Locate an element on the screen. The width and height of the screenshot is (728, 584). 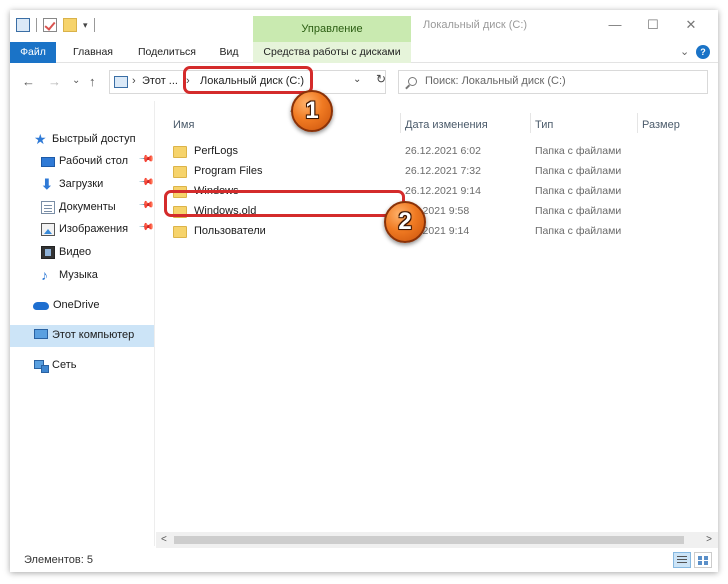
address-dropdown-button: ⌄ is located at coordinates (357, 79).